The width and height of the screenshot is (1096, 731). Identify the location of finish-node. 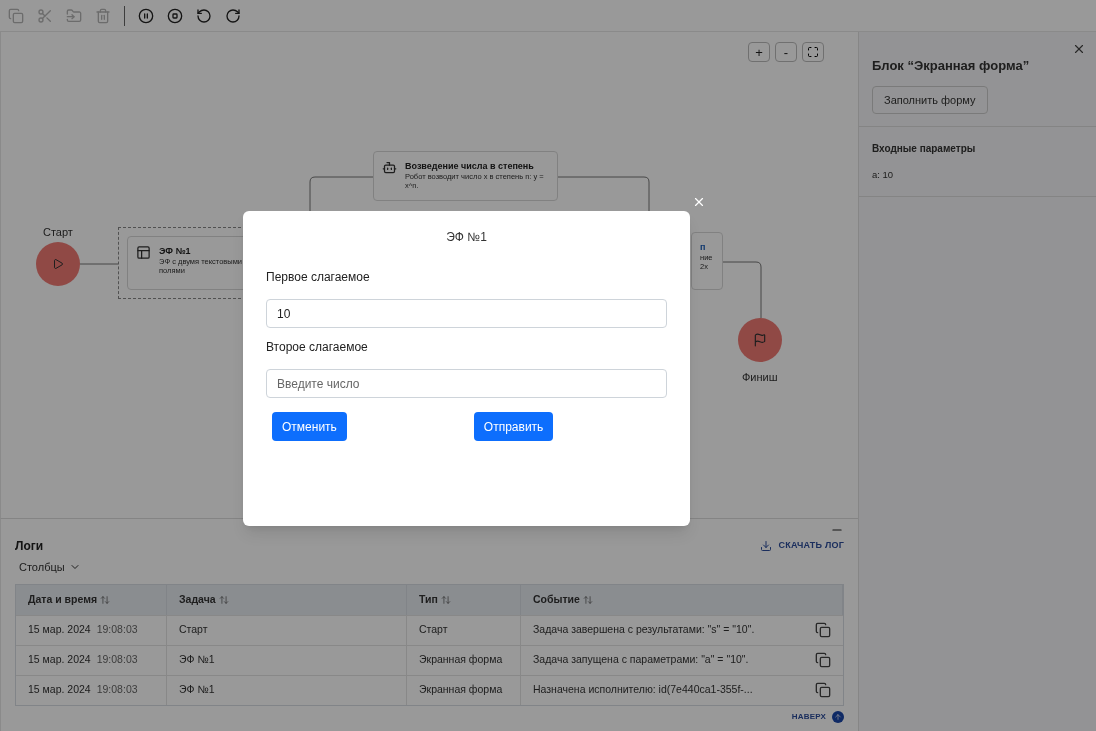
(760, 340).